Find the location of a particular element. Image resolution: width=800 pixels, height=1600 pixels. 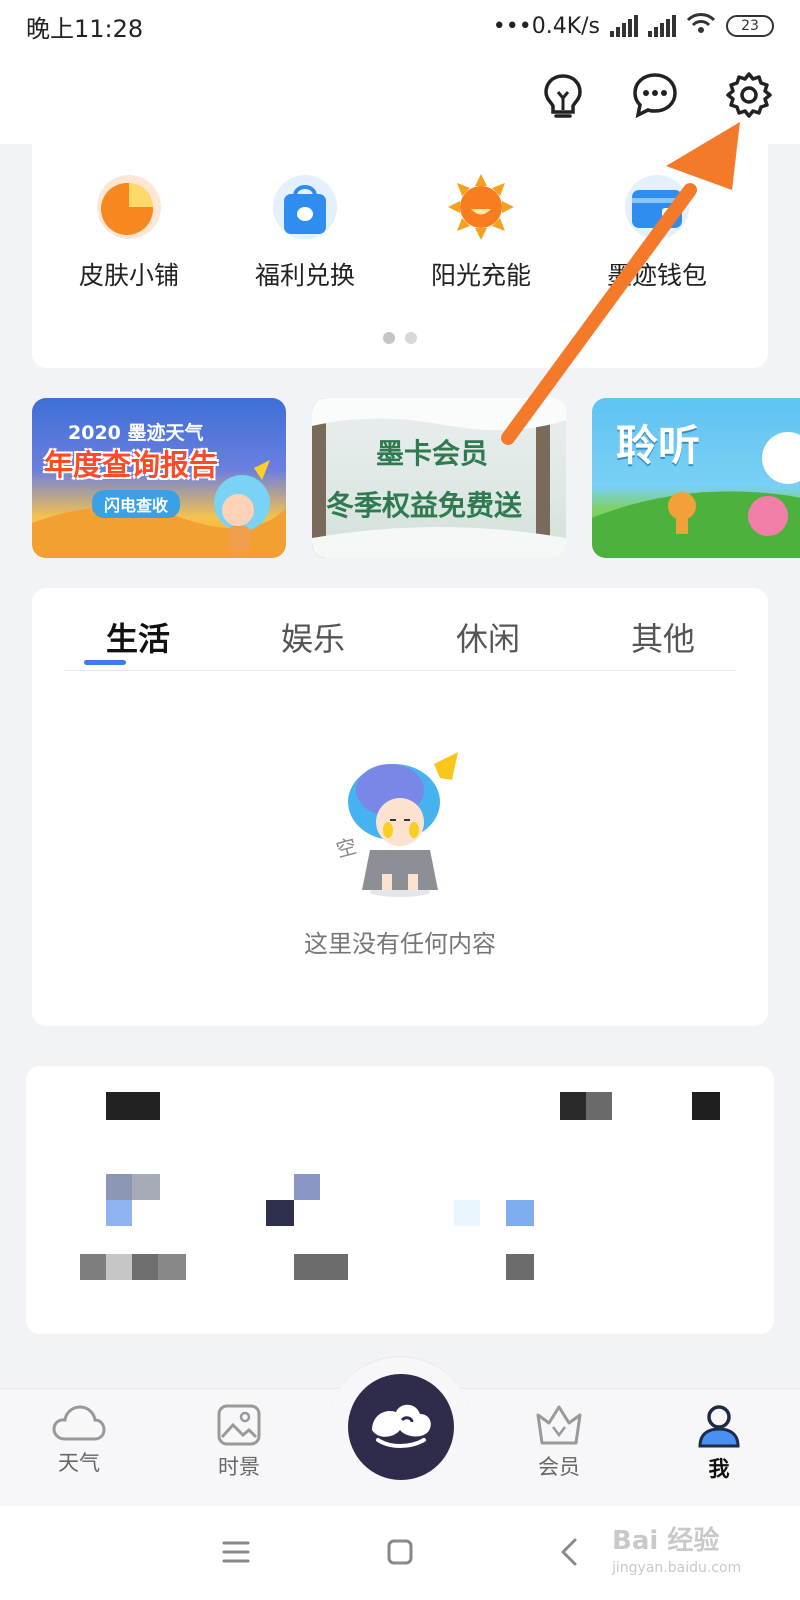

skin-shop-icon is located at coordinates (129, 207).